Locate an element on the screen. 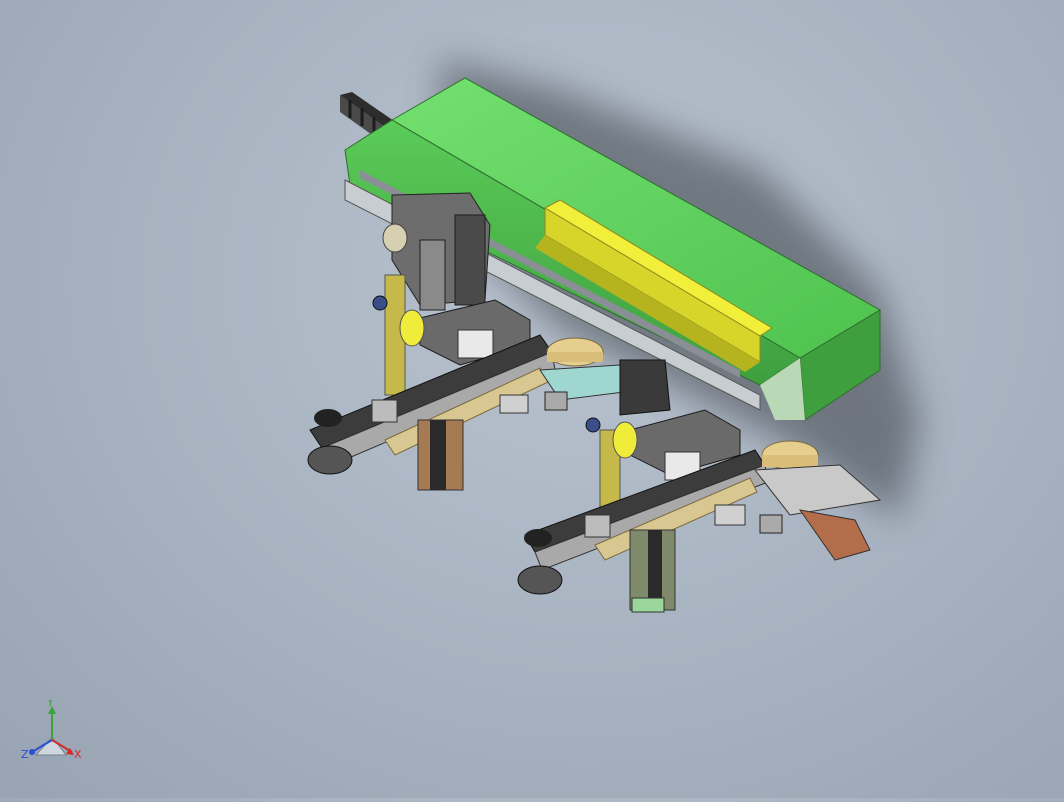 The image size is (1064, 802). y-axis-label: Y is located at coordinates (50, 704).